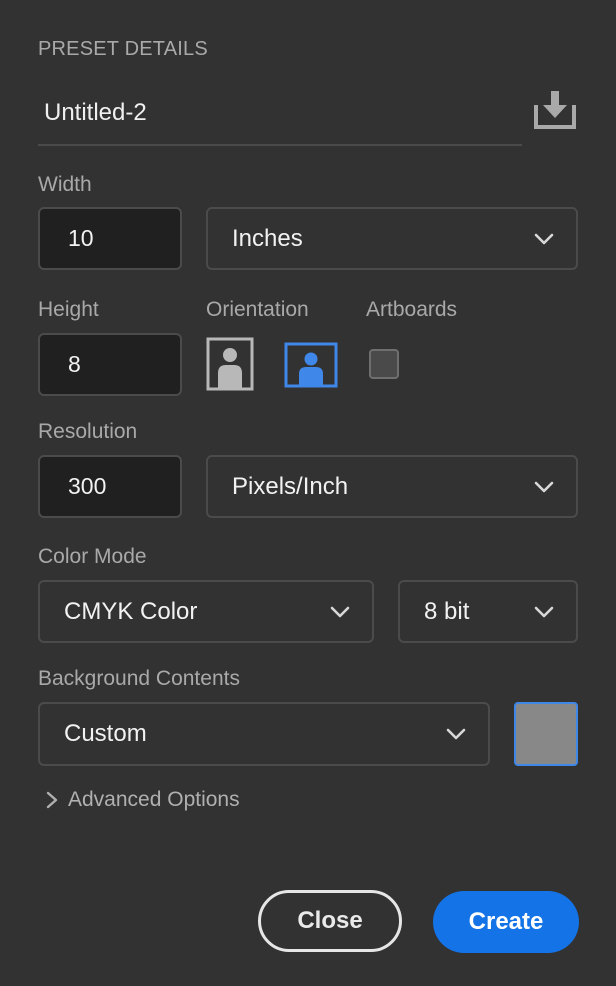 The height and width of the screenshot is (986, 616). I want to click on color-mode-label: Color Mode, so click(92, 556).